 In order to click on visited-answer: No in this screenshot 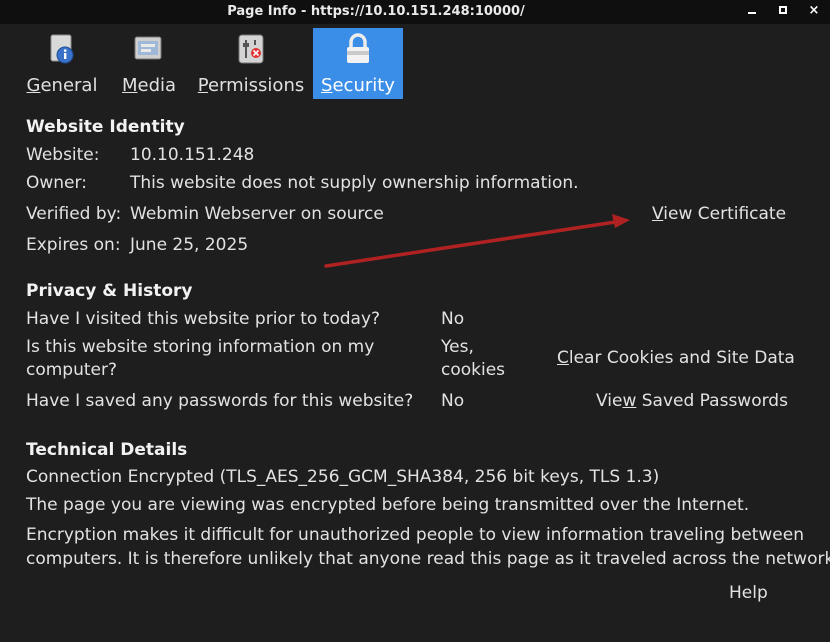, I will do `click(453, 319)`.